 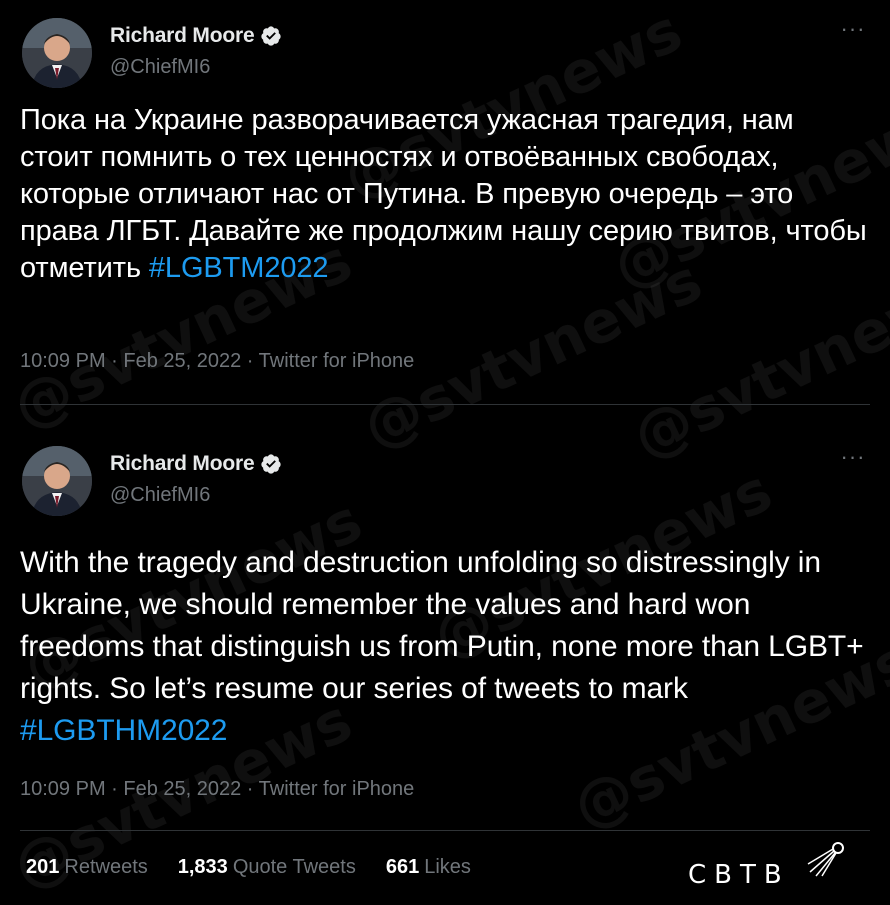 I want to click on engagement-stats: 201 Retweets 1,833 Quote Tweets 661 Likes, so click(x=248, y=867).